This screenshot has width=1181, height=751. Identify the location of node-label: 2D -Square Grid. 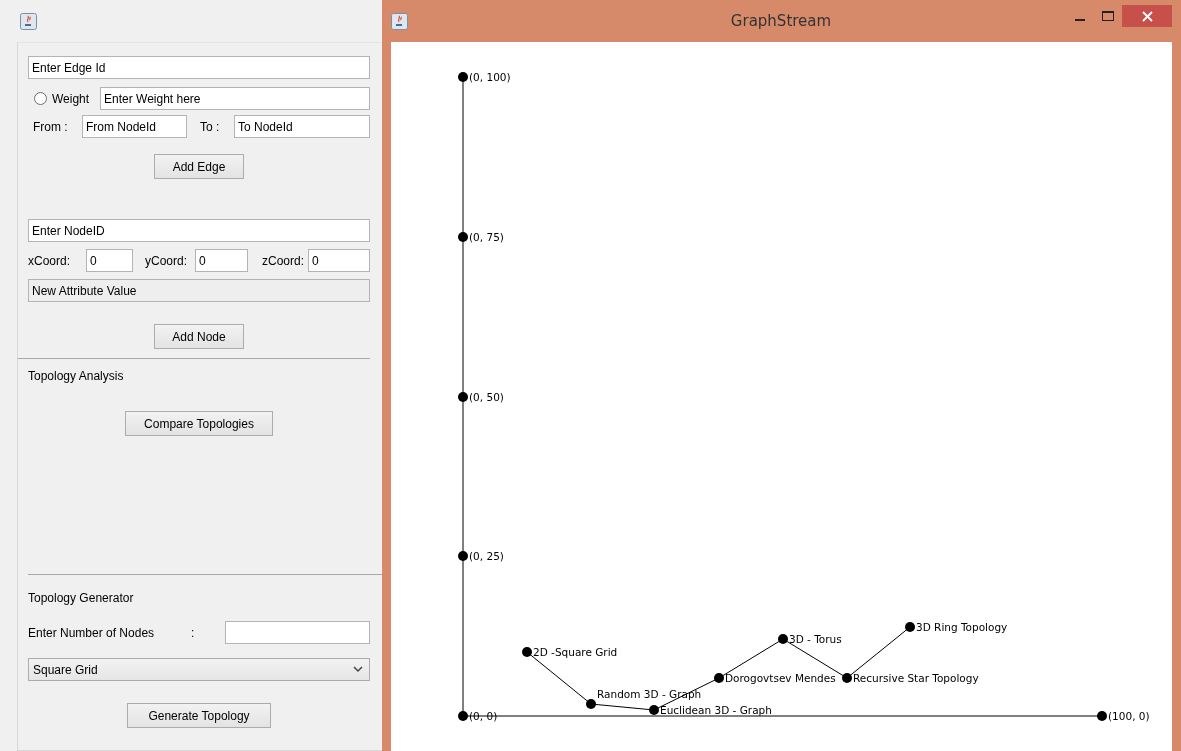
(575, 652).